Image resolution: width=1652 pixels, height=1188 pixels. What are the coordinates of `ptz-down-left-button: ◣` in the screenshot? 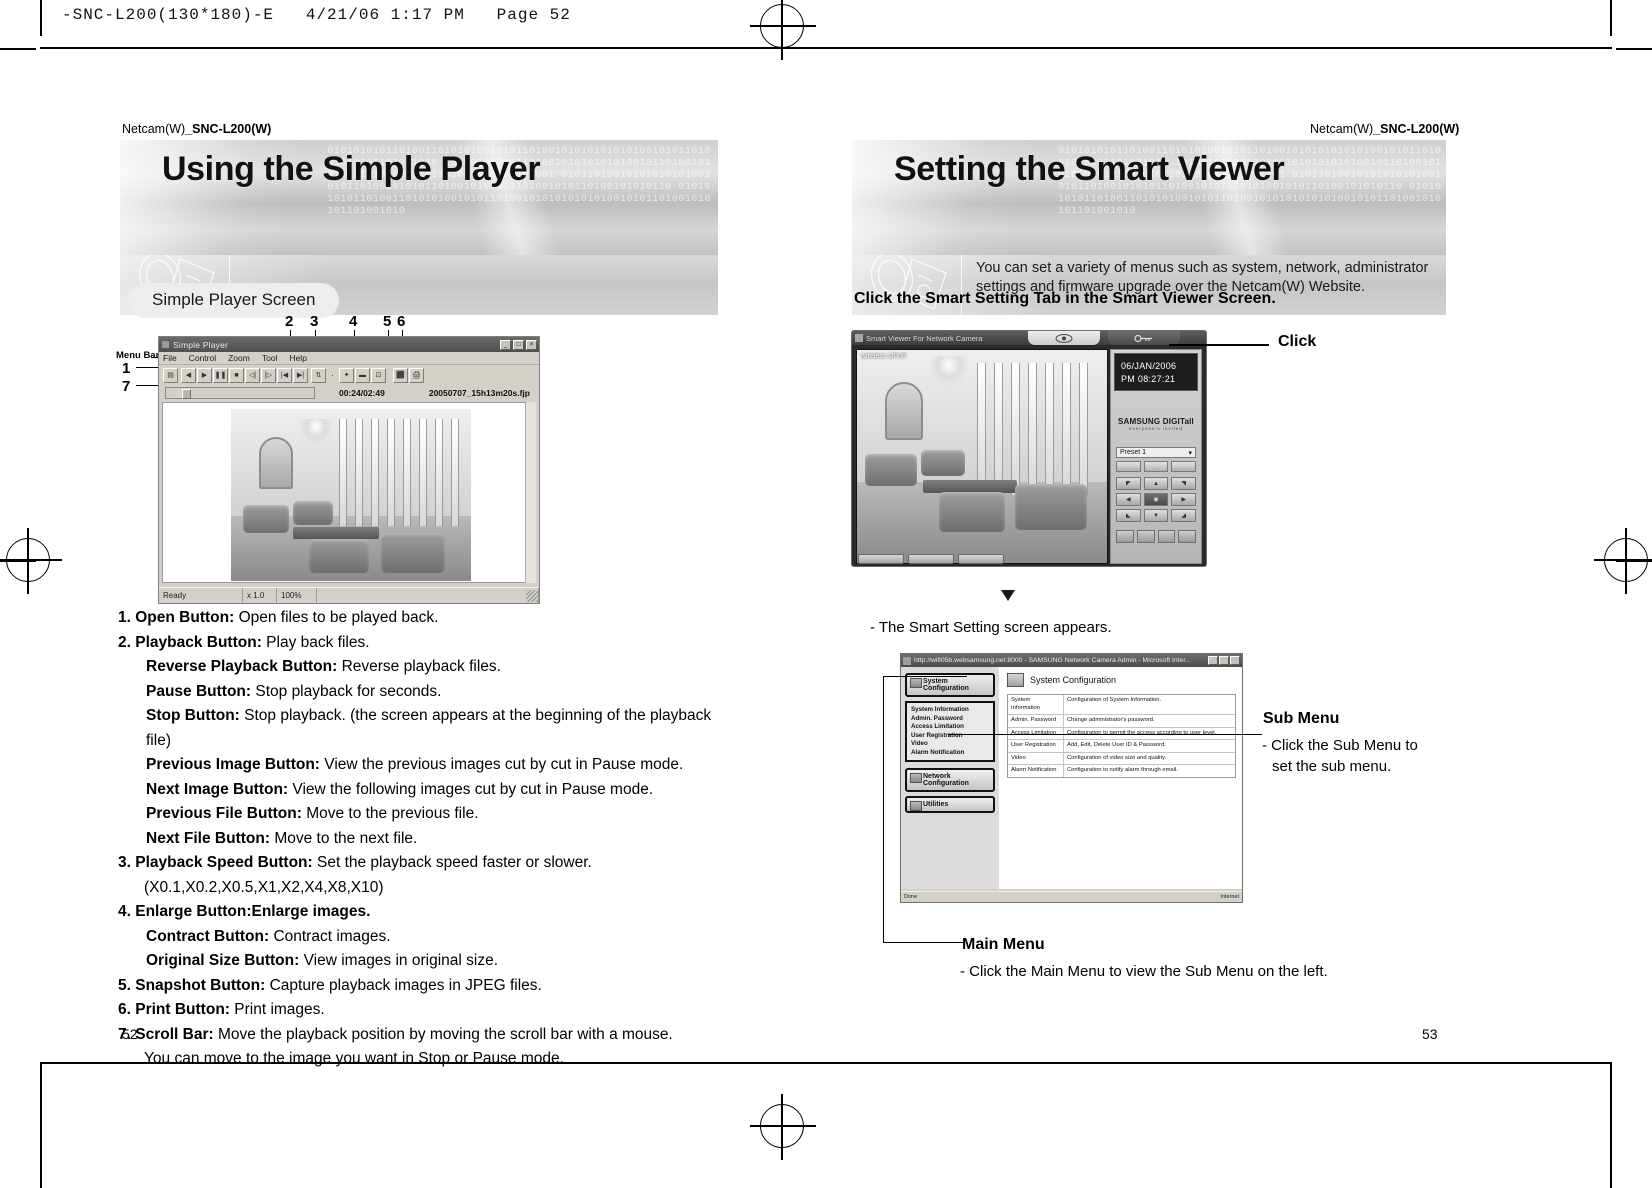 It's located at (1128, 515).